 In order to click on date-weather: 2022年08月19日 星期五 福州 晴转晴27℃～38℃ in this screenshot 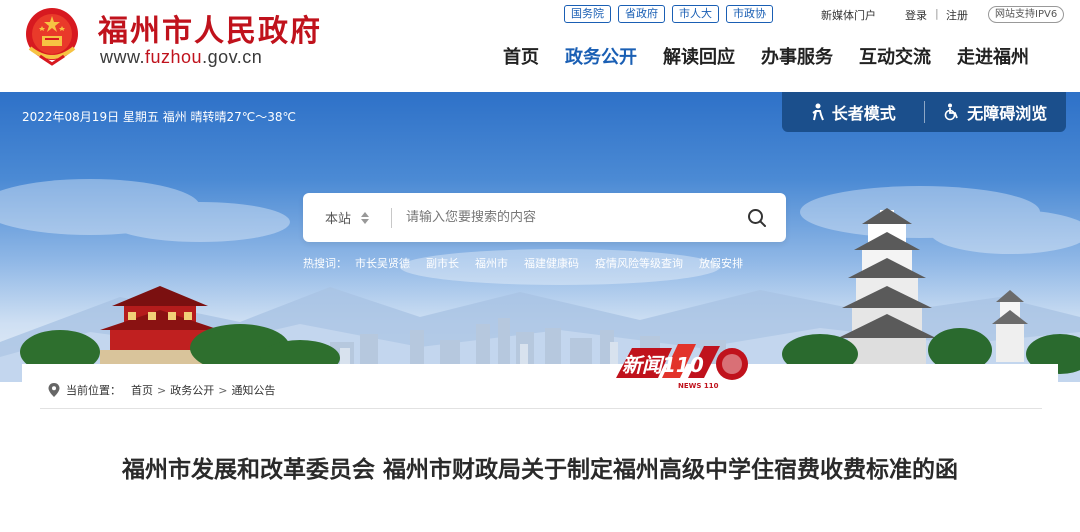, I will do `click(159, 117)`.